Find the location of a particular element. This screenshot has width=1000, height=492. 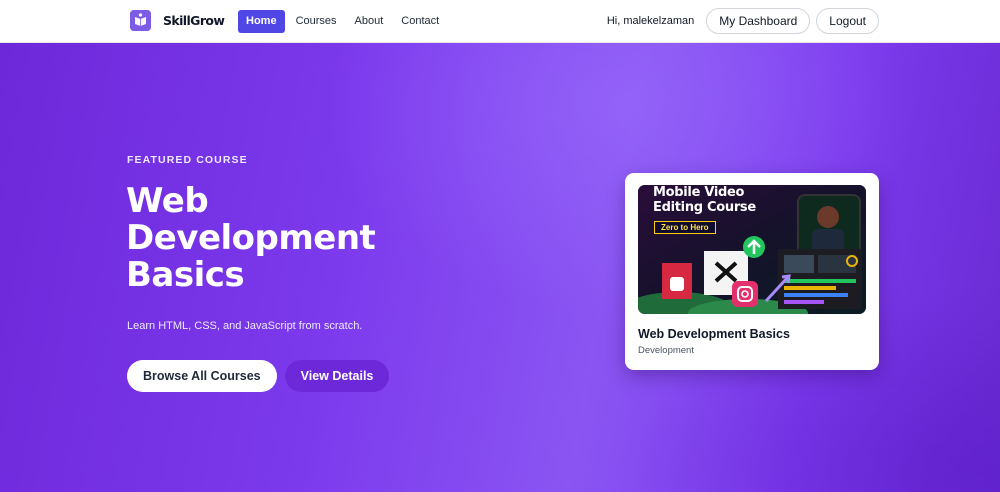

nav-links: Home Courses About Contact is located at coordinates (344, 21).